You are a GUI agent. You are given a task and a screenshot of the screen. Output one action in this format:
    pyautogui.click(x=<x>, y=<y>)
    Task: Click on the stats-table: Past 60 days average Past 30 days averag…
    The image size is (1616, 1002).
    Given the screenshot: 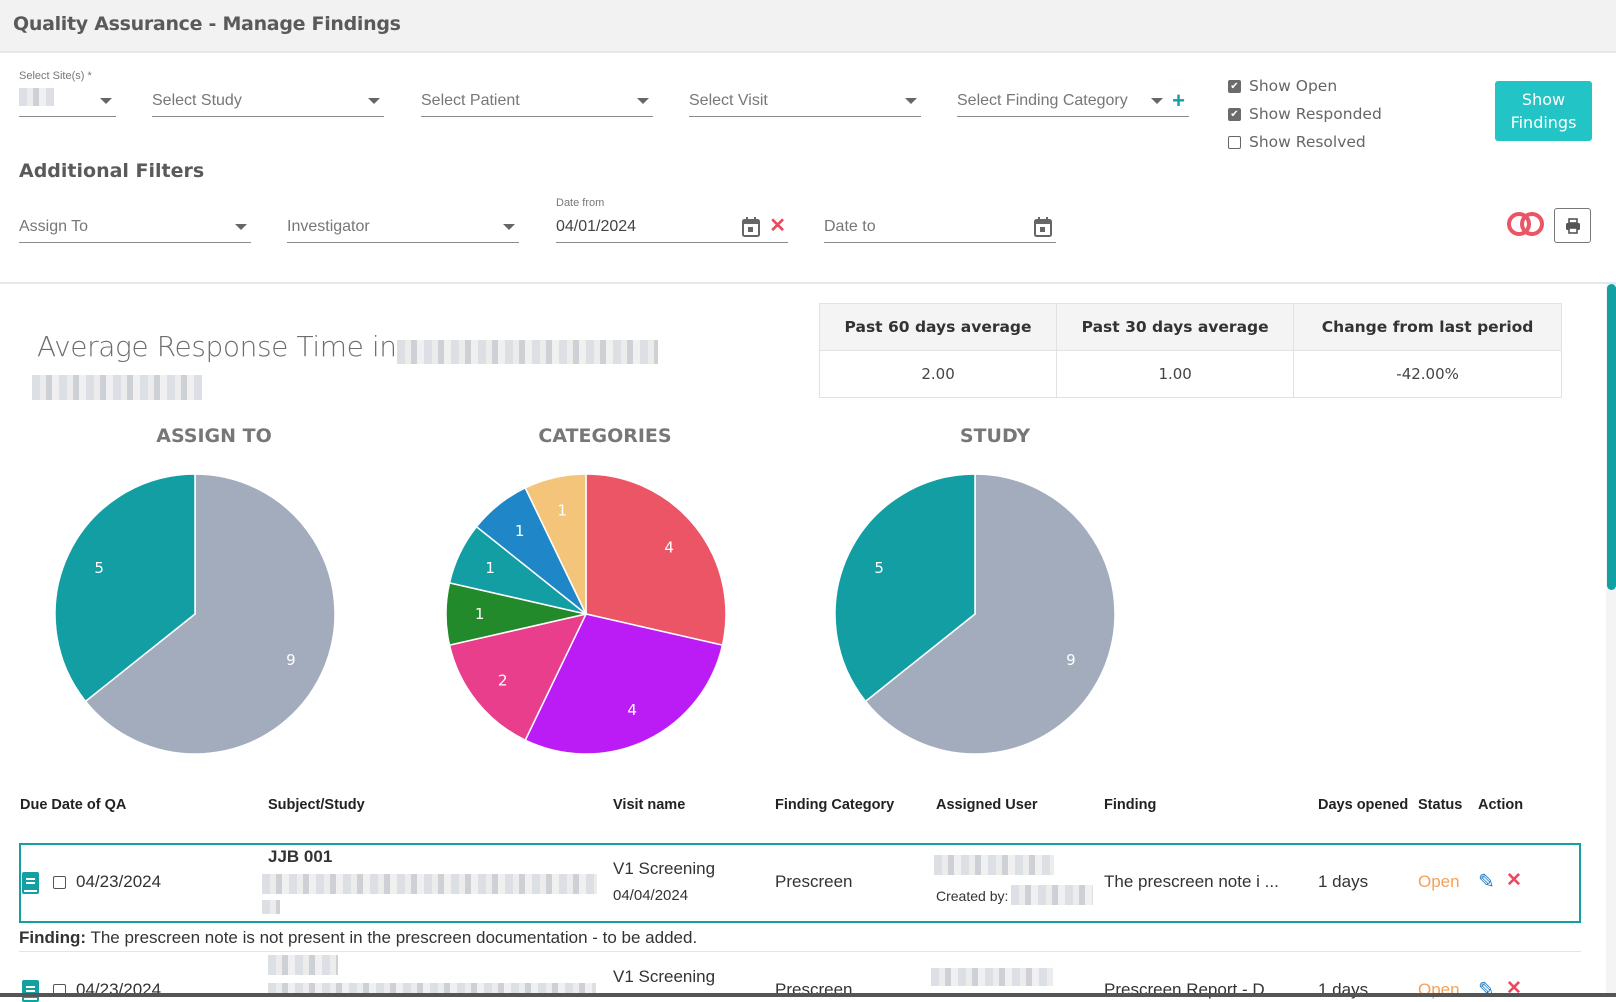 What is the action you would take?
    pyautogui.click(x=1190, y=350)
    